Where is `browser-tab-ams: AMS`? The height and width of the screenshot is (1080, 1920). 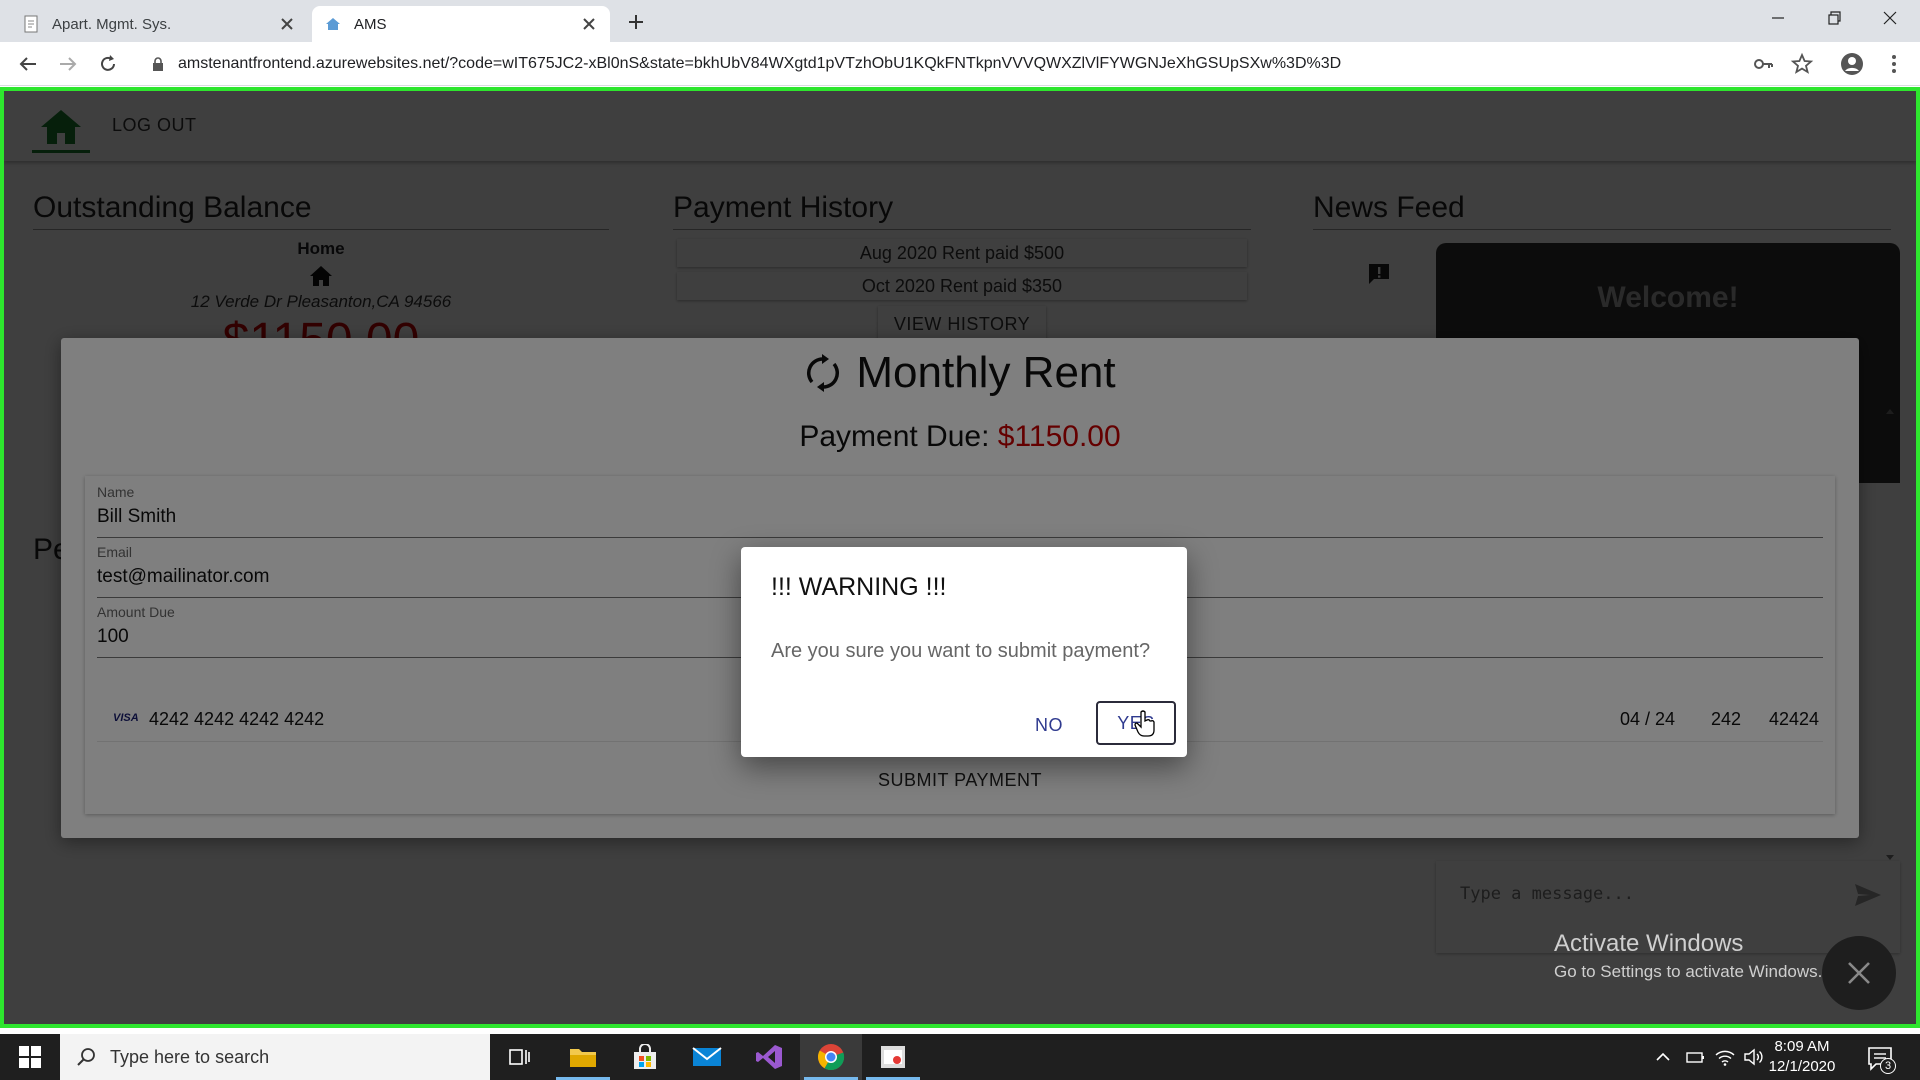
browser-tab-ams: AMS is located at coordinates (461, 24).